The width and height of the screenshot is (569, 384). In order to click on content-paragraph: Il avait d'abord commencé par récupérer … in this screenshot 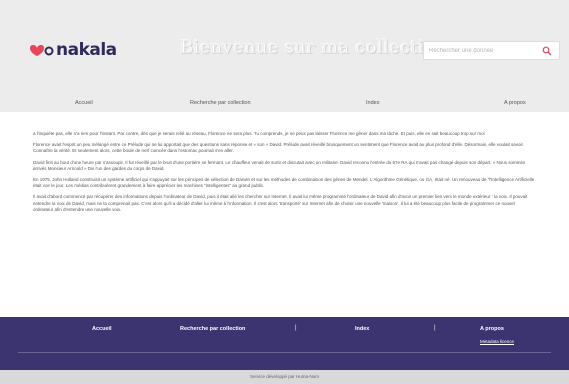, I will do `click(280, 203)`.